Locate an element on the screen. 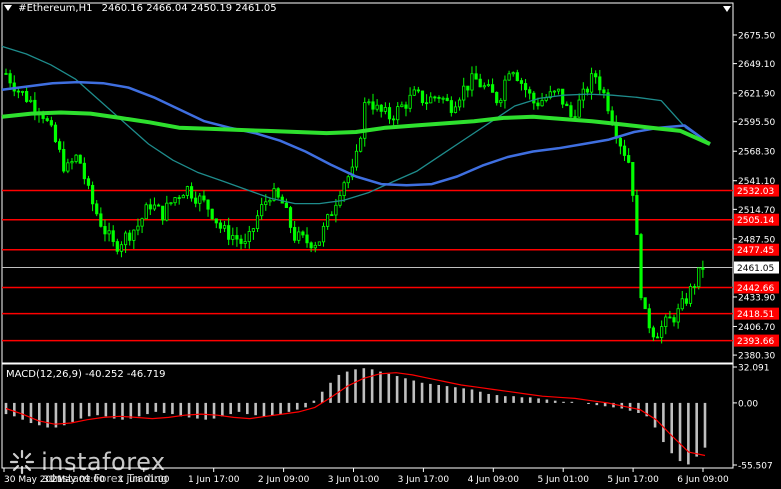 This screenshot has height=489, width=781. x-tick-label: 3 Jun 01:00 is located at coordinates (354, 480).